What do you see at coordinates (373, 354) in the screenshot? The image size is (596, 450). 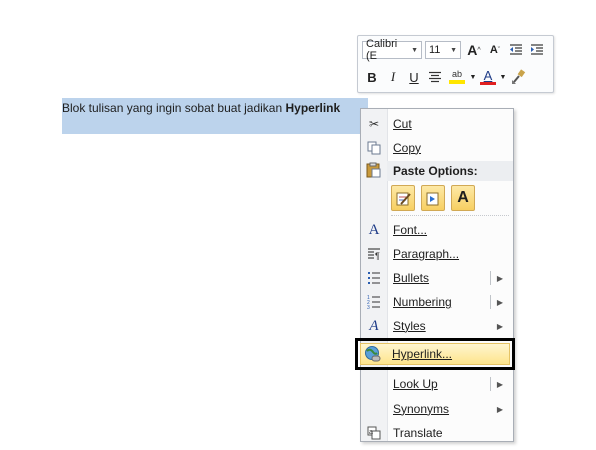 I see `hyperlink-icon` at bounding box center [373, 354].